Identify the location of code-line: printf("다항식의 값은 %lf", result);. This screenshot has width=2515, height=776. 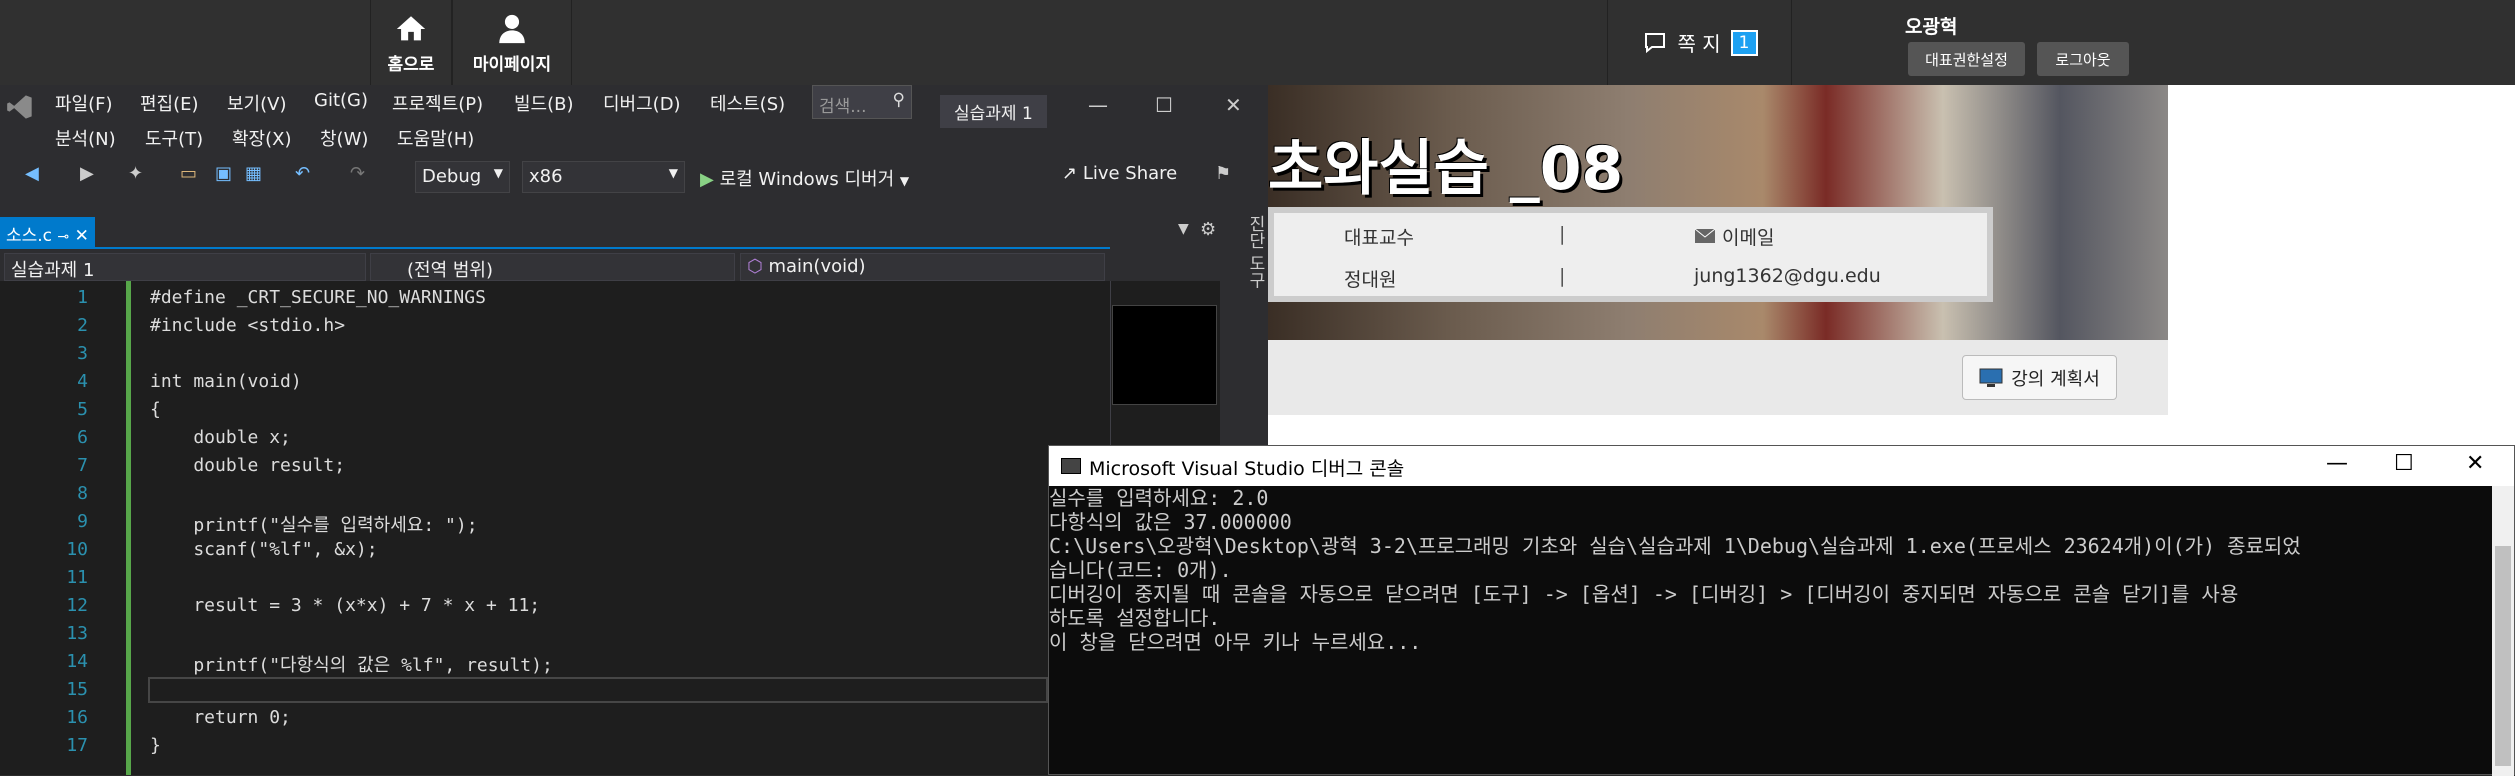
(351, 665).